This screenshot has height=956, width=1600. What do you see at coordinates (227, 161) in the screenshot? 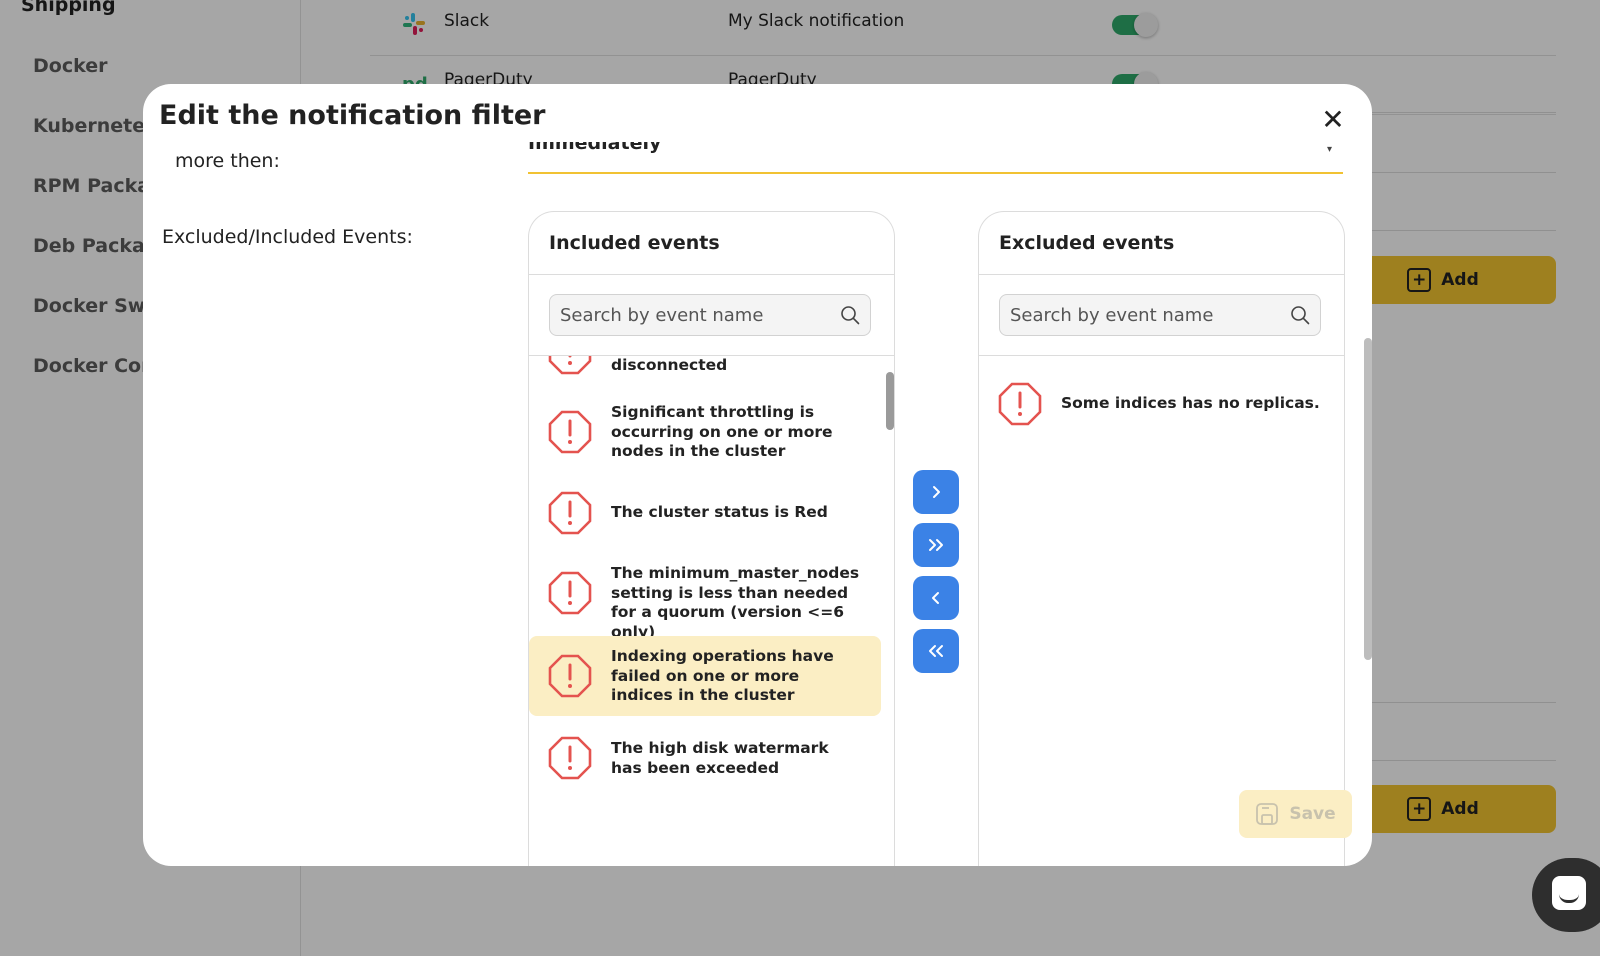
I see `frequency-label: more then:` at bounding box center [227, 161].